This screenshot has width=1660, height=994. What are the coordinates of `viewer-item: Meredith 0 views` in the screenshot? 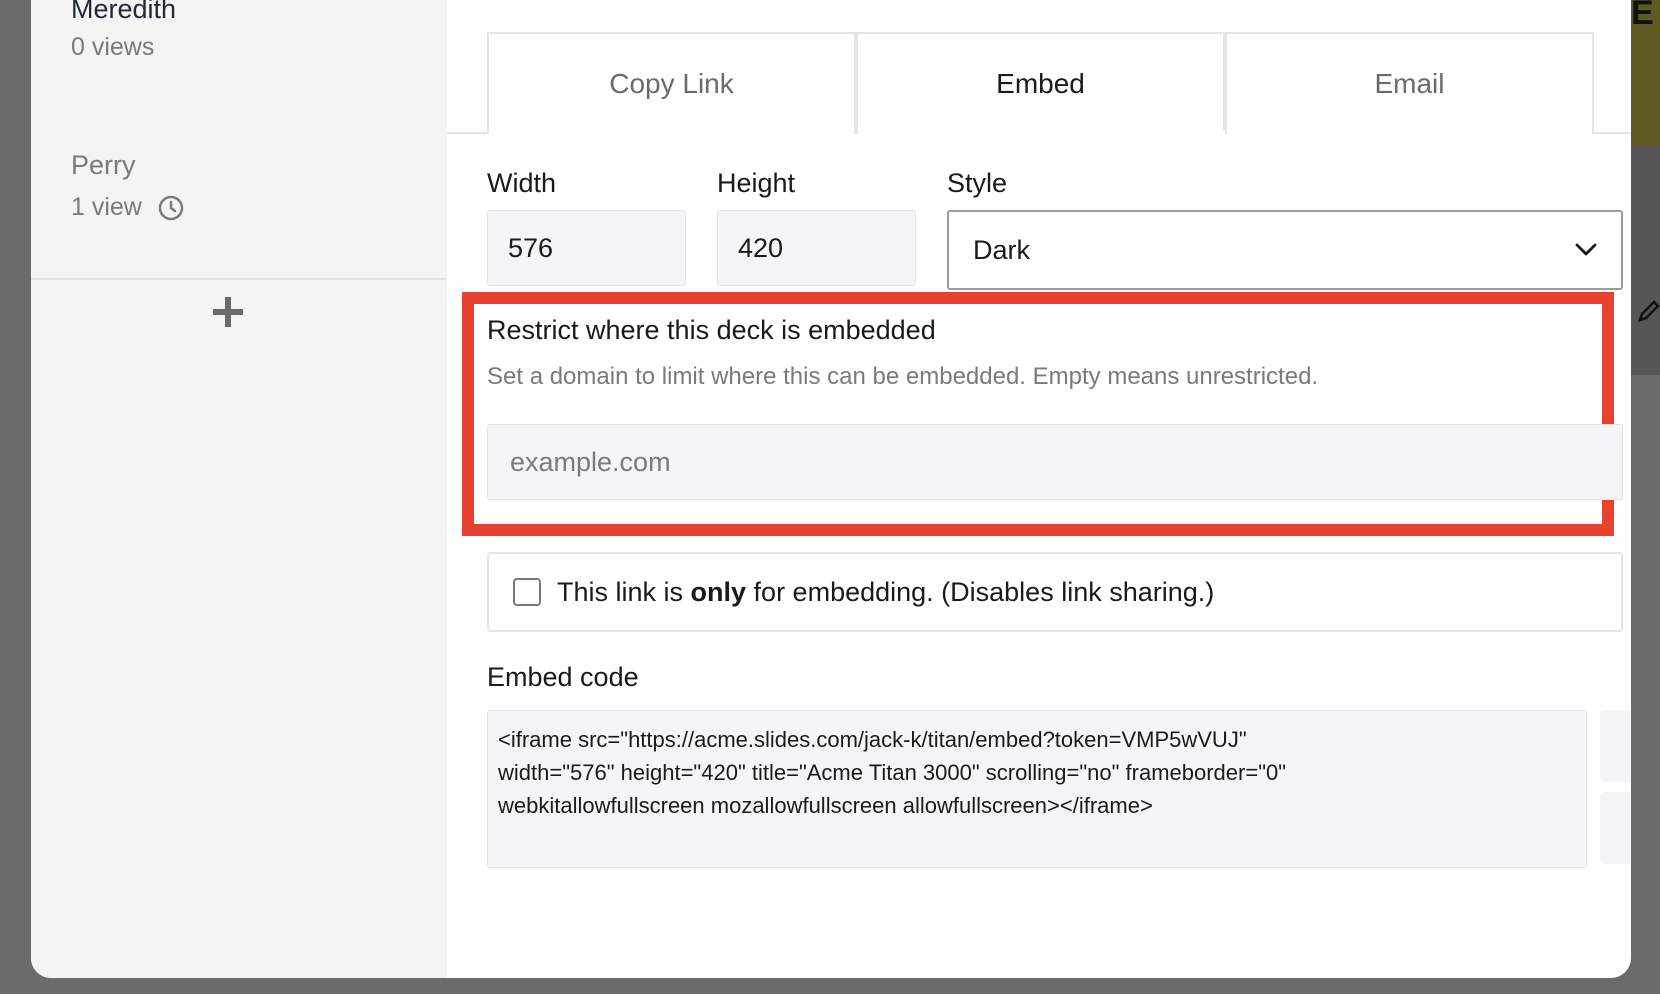 It's located at (123, 31).